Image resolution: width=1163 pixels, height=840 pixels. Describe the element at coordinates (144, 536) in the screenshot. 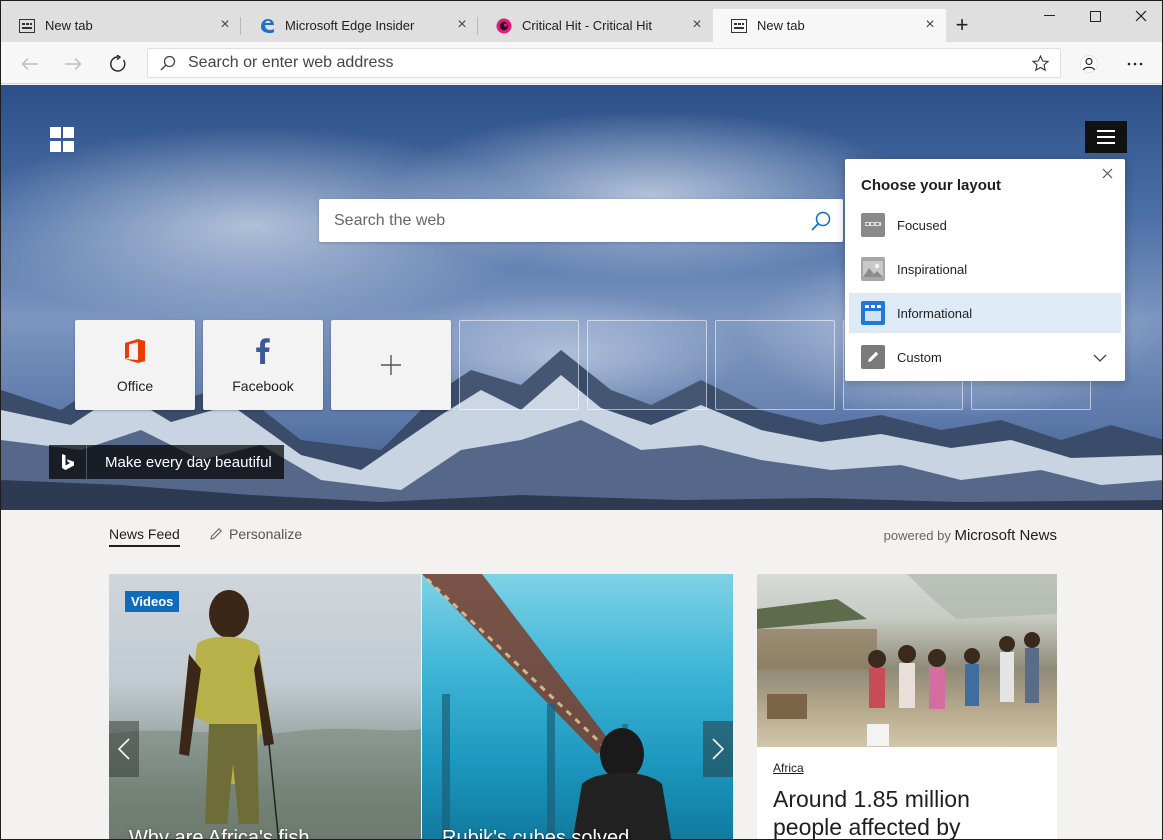

I see `tab-news-feed: News Feed` at that location.